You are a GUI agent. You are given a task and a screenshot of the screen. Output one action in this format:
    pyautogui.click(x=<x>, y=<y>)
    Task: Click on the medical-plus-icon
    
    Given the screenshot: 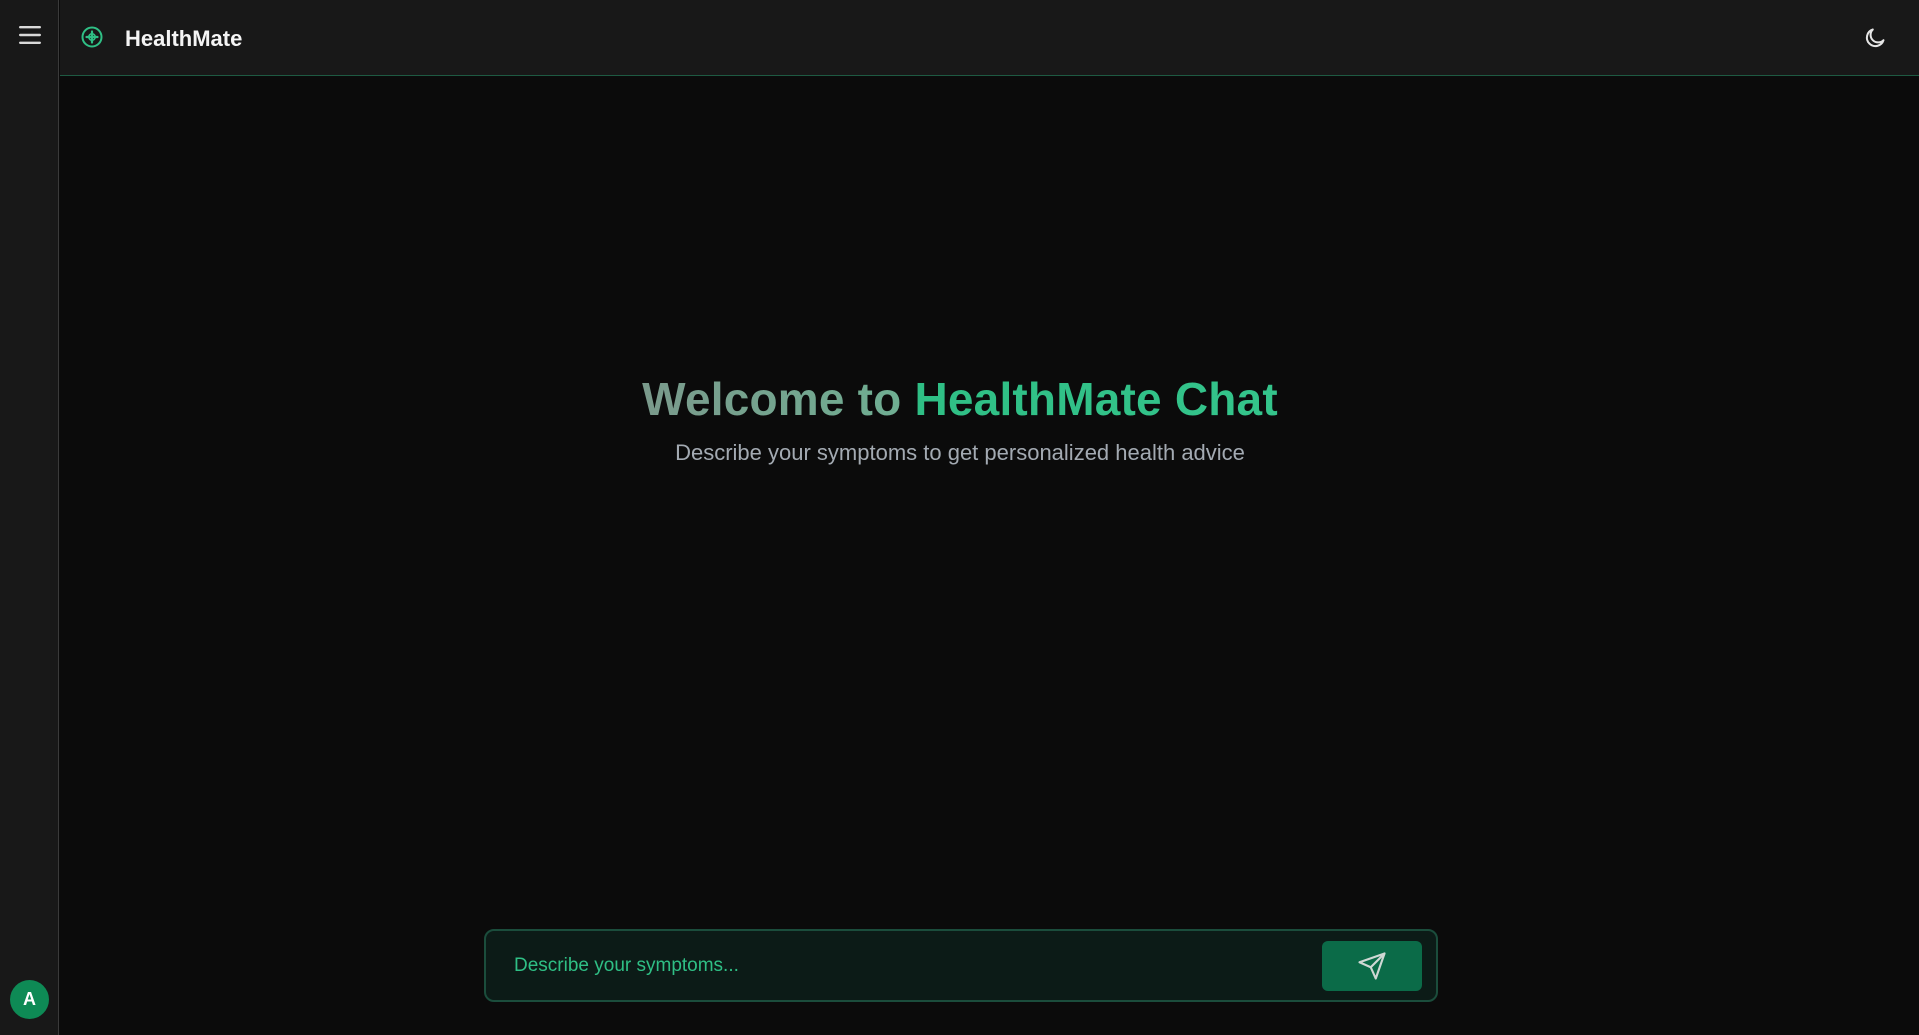 What is the action you would take?
    pyautogui.click(x=92, y=37)
    